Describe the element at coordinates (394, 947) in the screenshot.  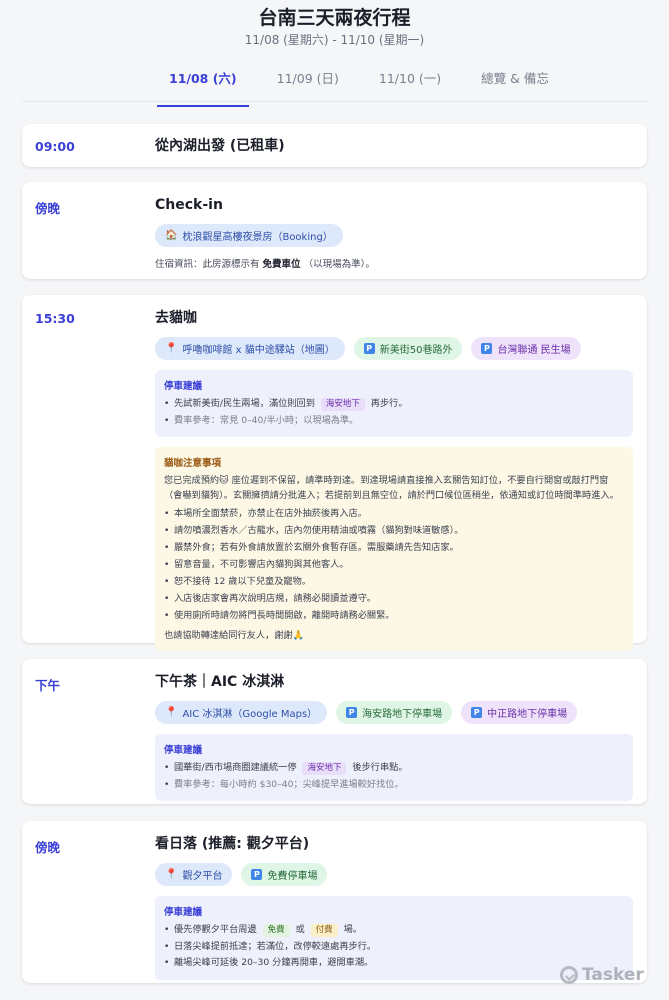
I see `list-item: 日落尖峰提前抵達；若滿位，改停較遠處再步行。` at that location.